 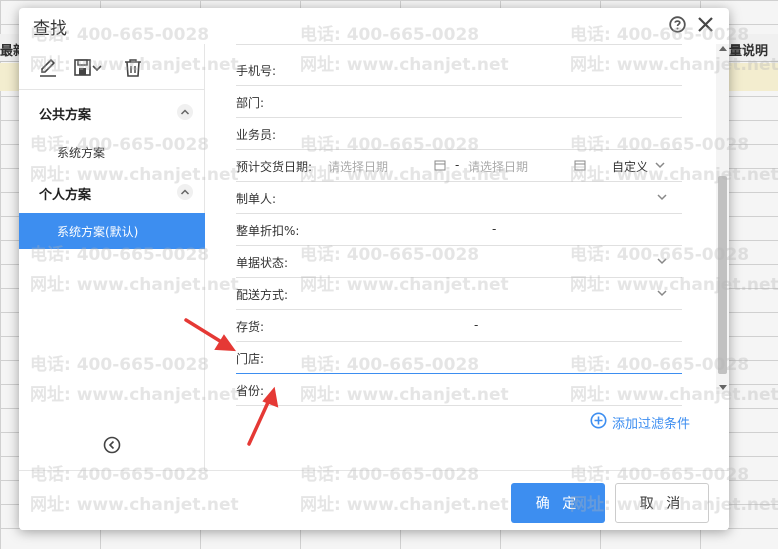 I want to click on confirm-button: 确 定, so click(x=558, y=503).